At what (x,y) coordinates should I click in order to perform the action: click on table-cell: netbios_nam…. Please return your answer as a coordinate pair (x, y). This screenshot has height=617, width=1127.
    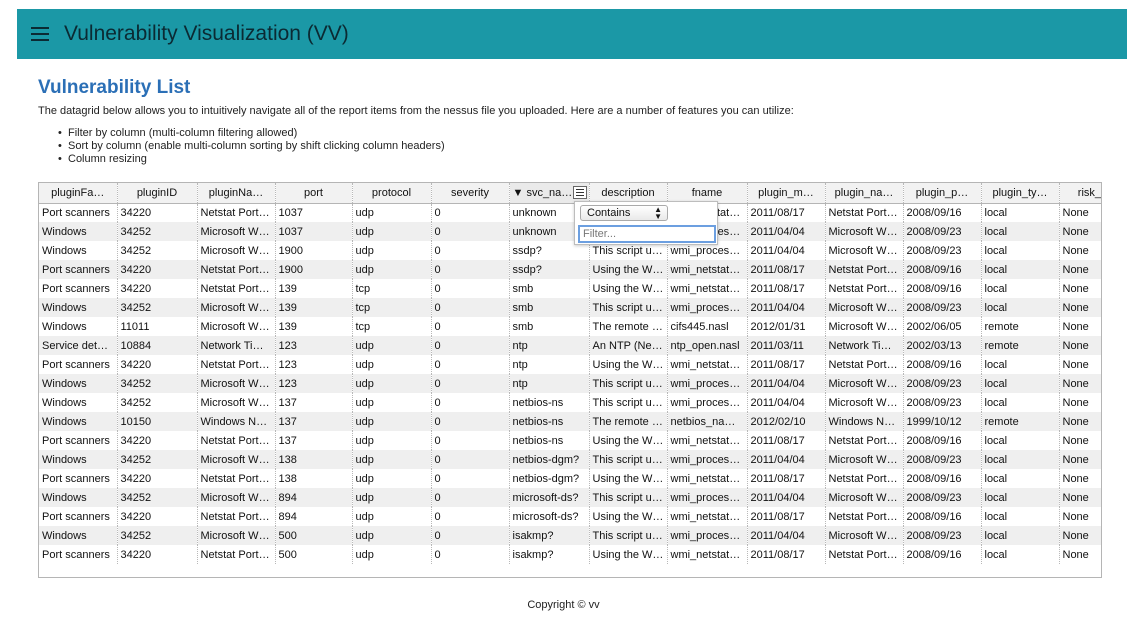
    Looking at the image, I should click on (707, 421).